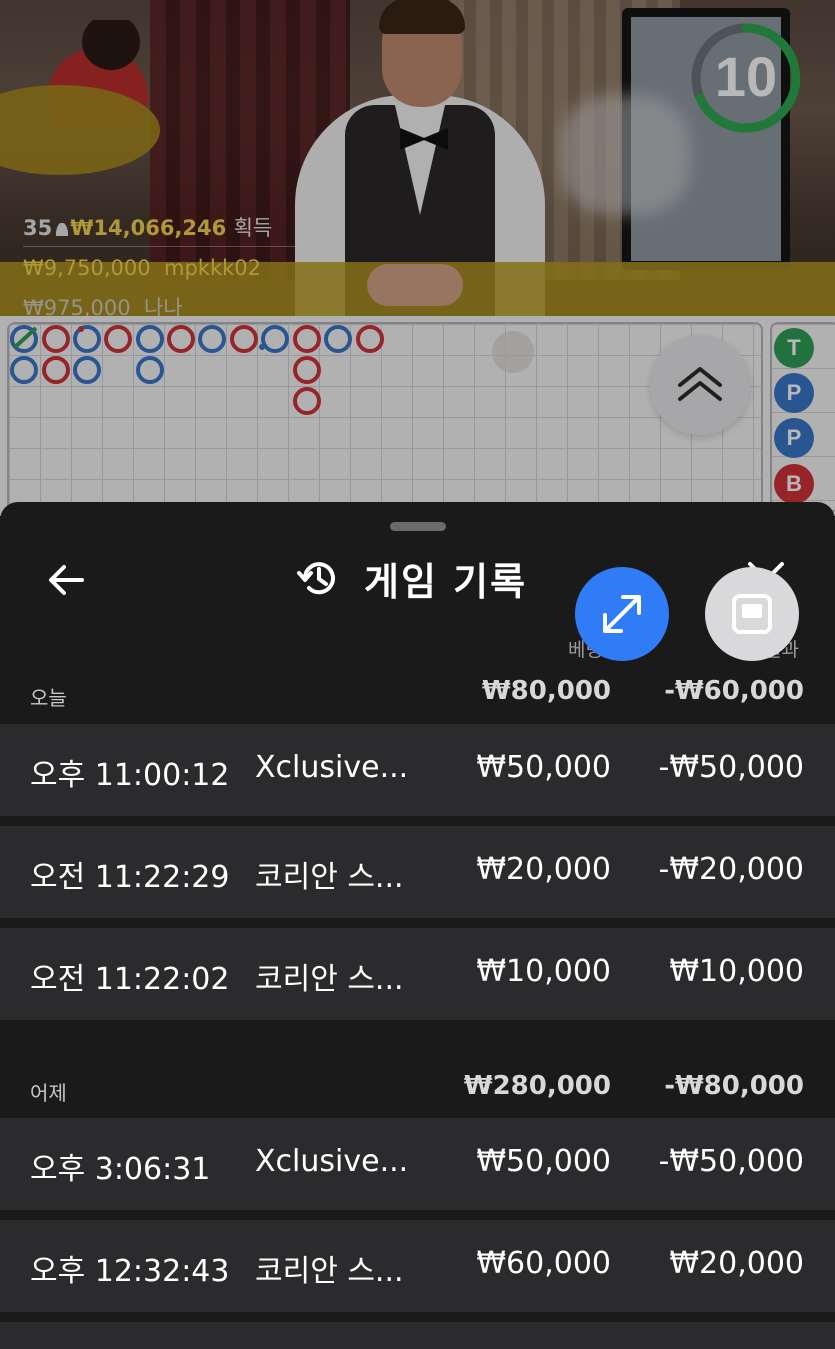 Image resolution: width=835 pixels, height=1349 pixels. I want to click on page-title: 게임 기록, so click(446, 581).